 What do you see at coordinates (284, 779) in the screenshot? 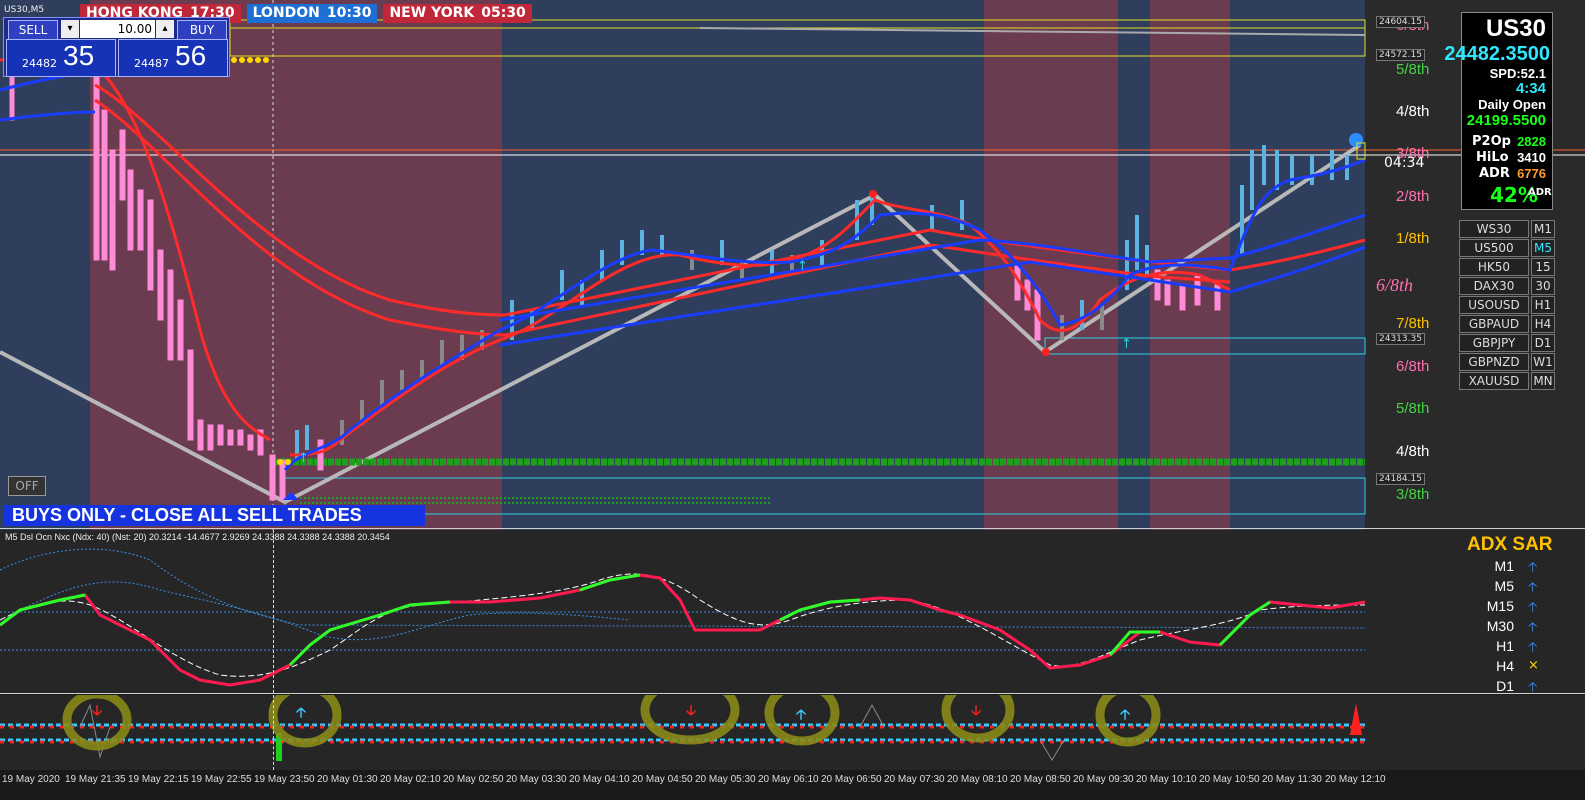
I see `time-label: 19 May 23:50` at bounding box center [284, 779].